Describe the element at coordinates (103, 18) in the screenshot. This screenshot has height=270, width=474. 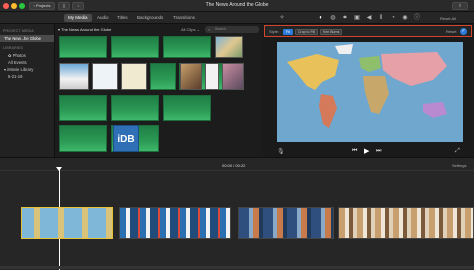
I see `tab-audio: Audio` at that location.